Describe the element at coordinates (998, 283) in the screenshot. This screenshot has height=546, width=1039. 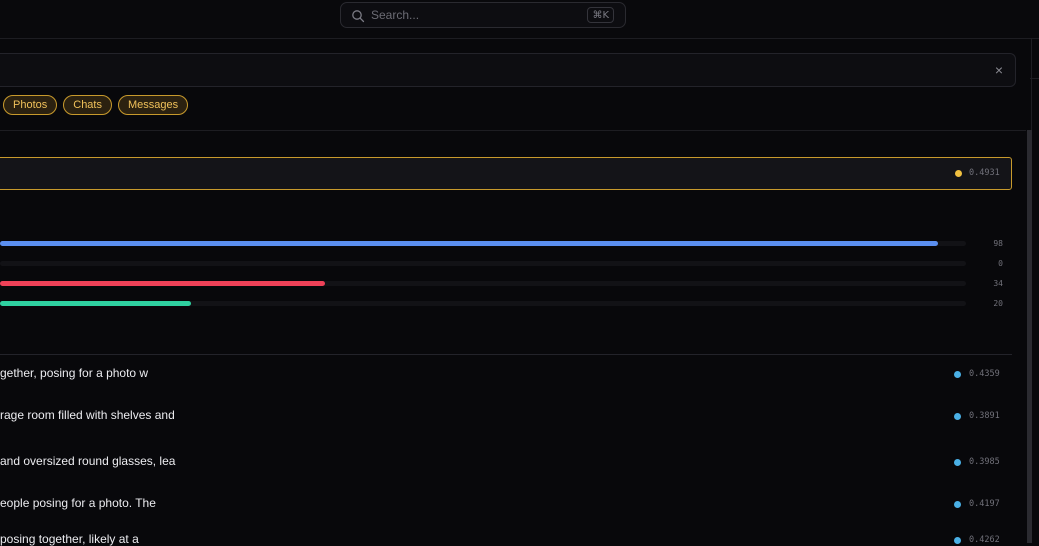
I see `bar-value-label: 34` at that location.